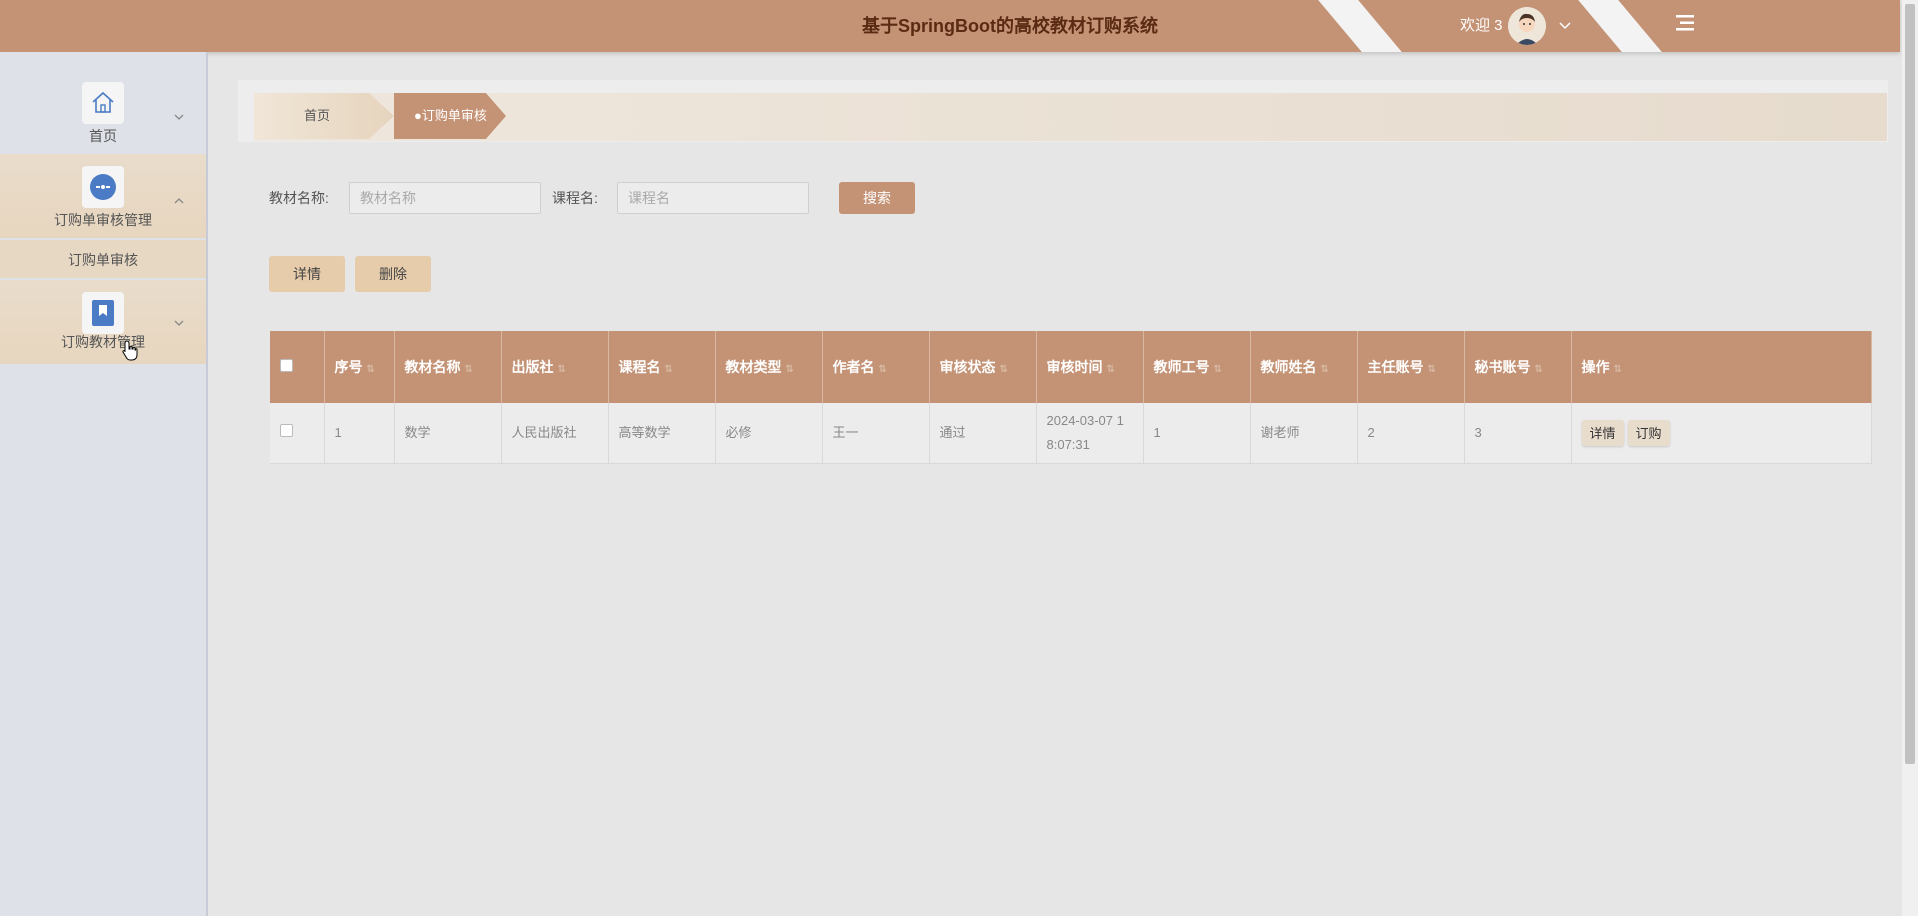 The width and height of the screenshot is (1918, 916). What do you see at coordinates (1648, 432) in the screenshot?
I see `row-order-button: 订购` at bounding box center [1648, 432].